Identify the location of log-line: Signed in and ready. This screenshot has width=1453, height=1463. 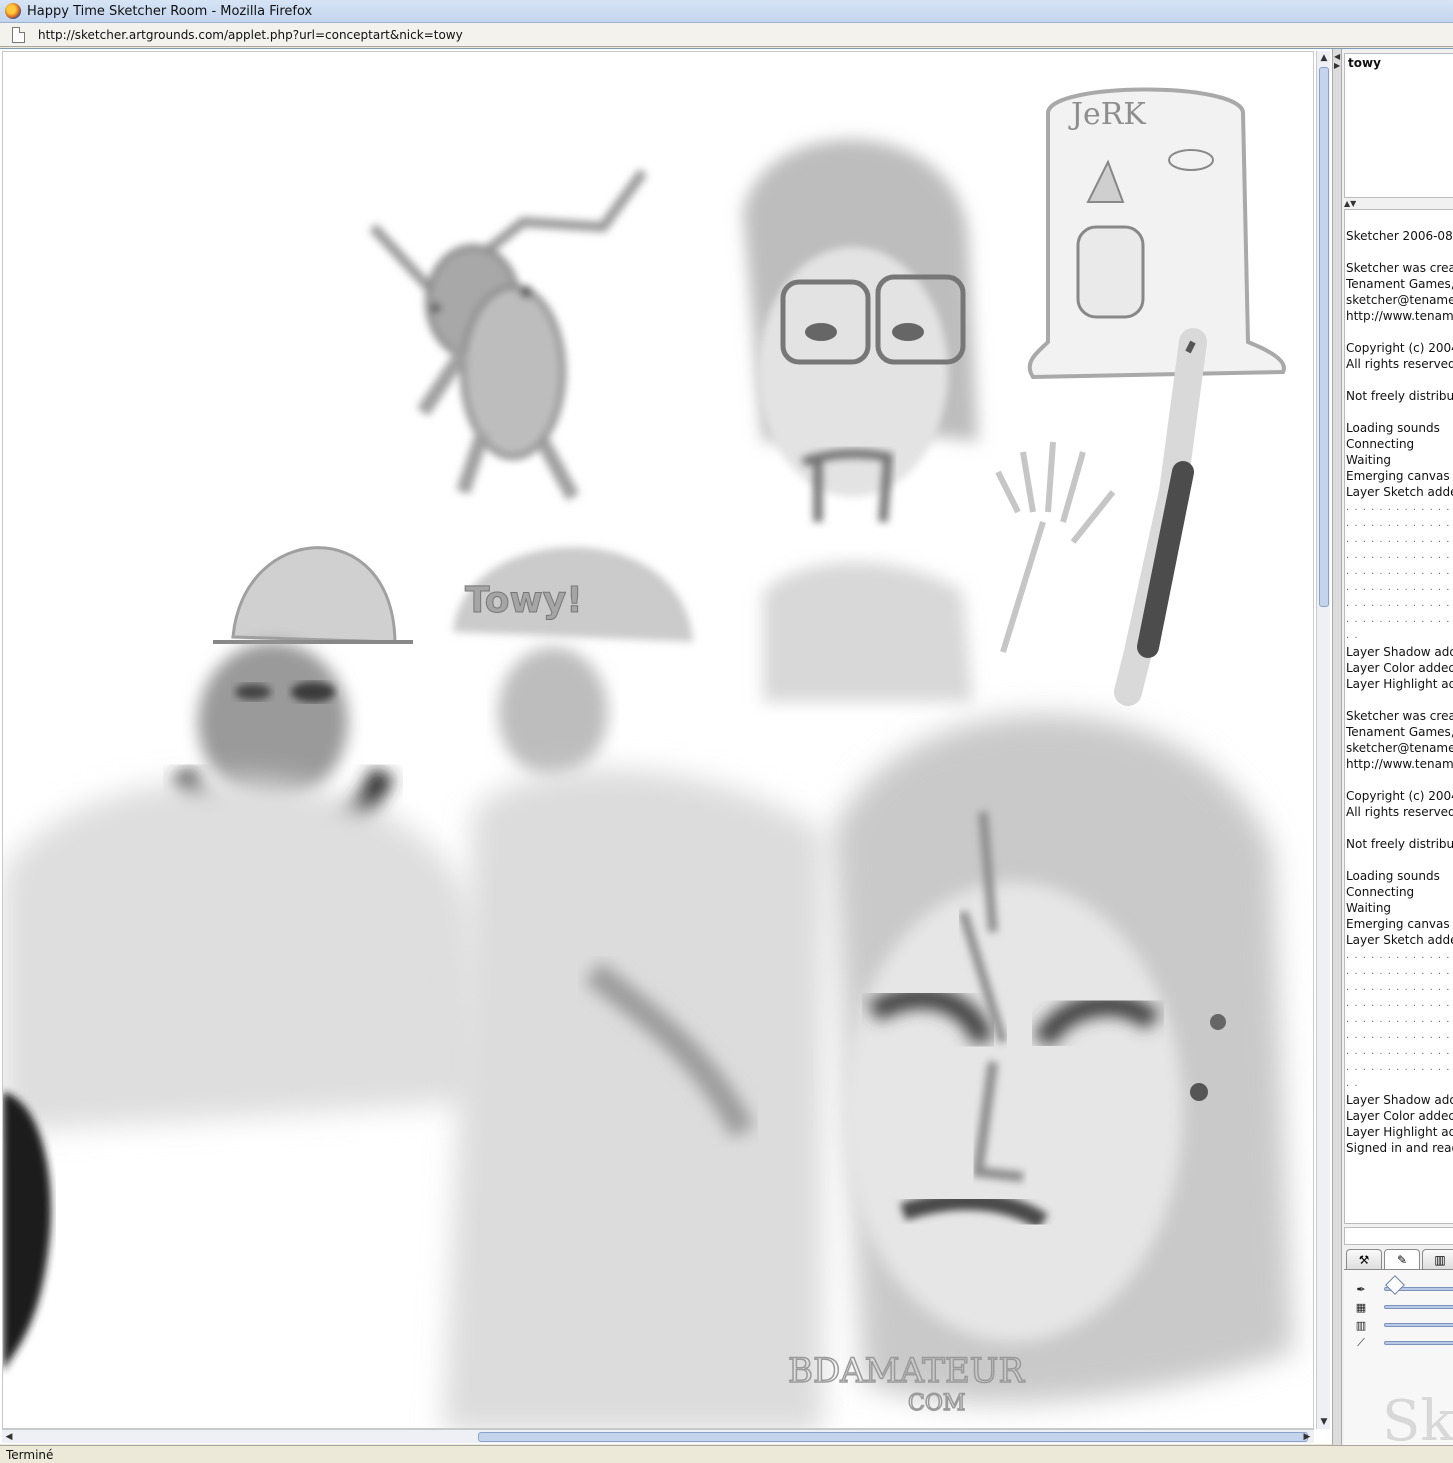
(1399, 1148).